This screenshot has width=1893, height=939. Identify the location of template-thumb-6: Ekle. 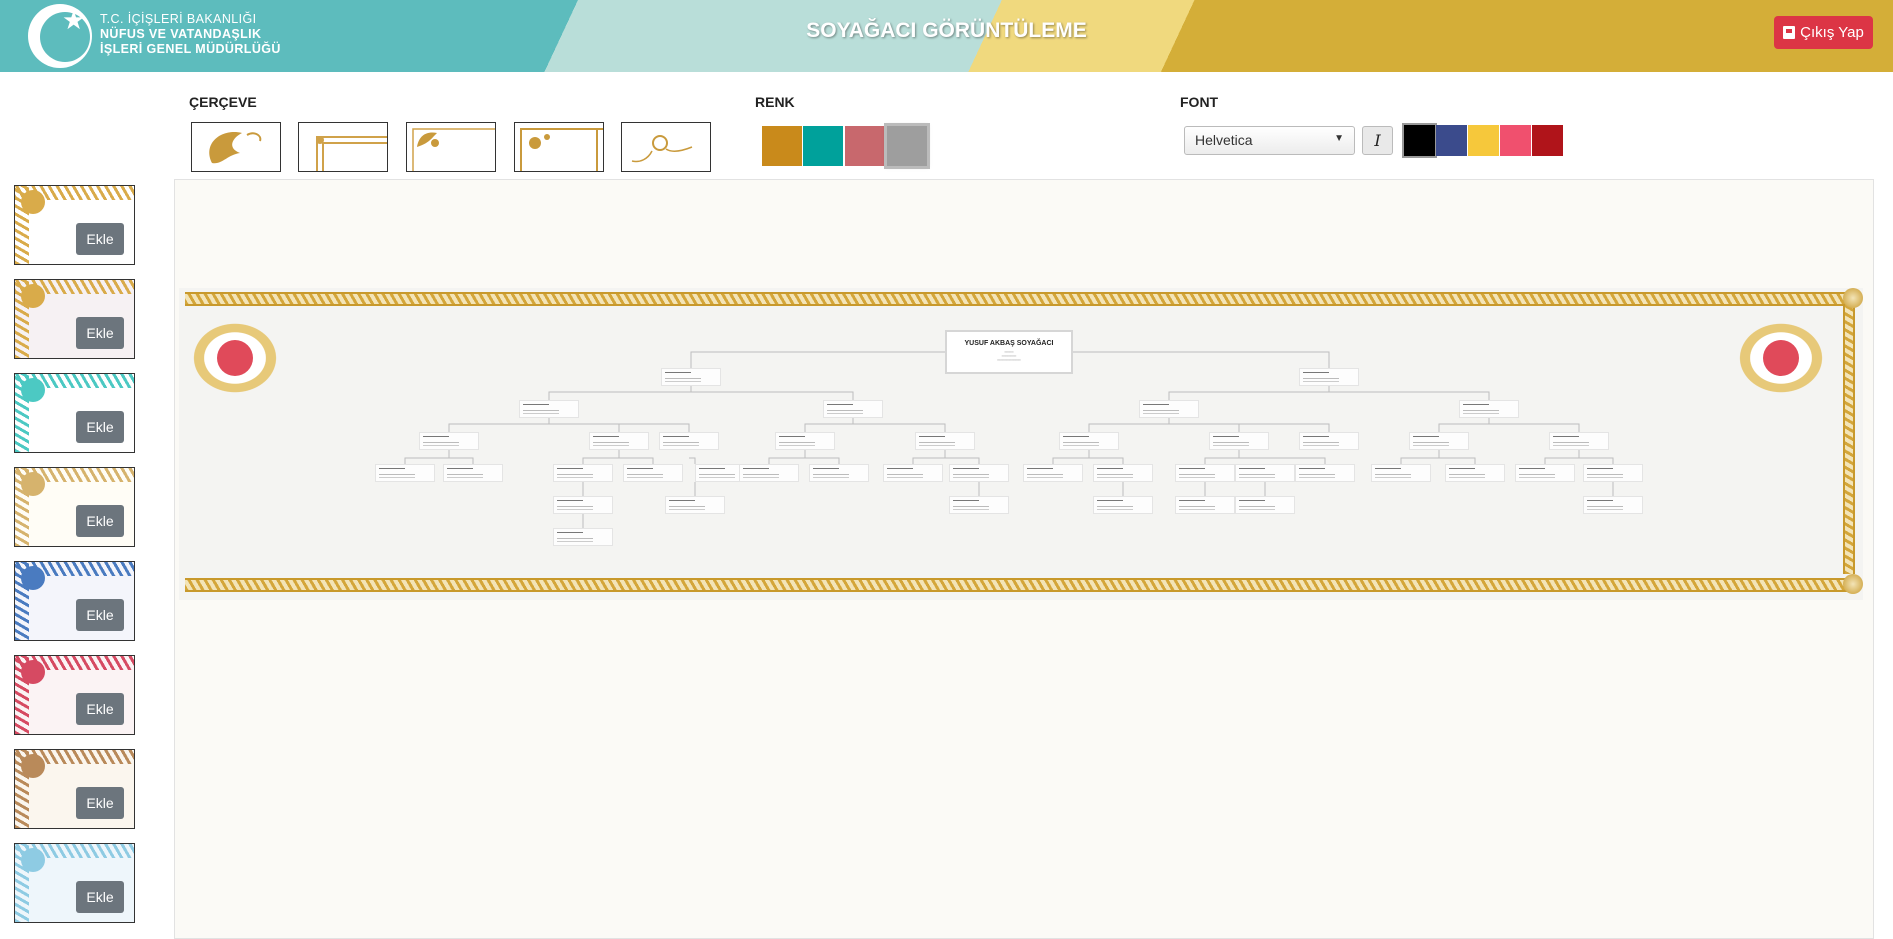
(74, 695).